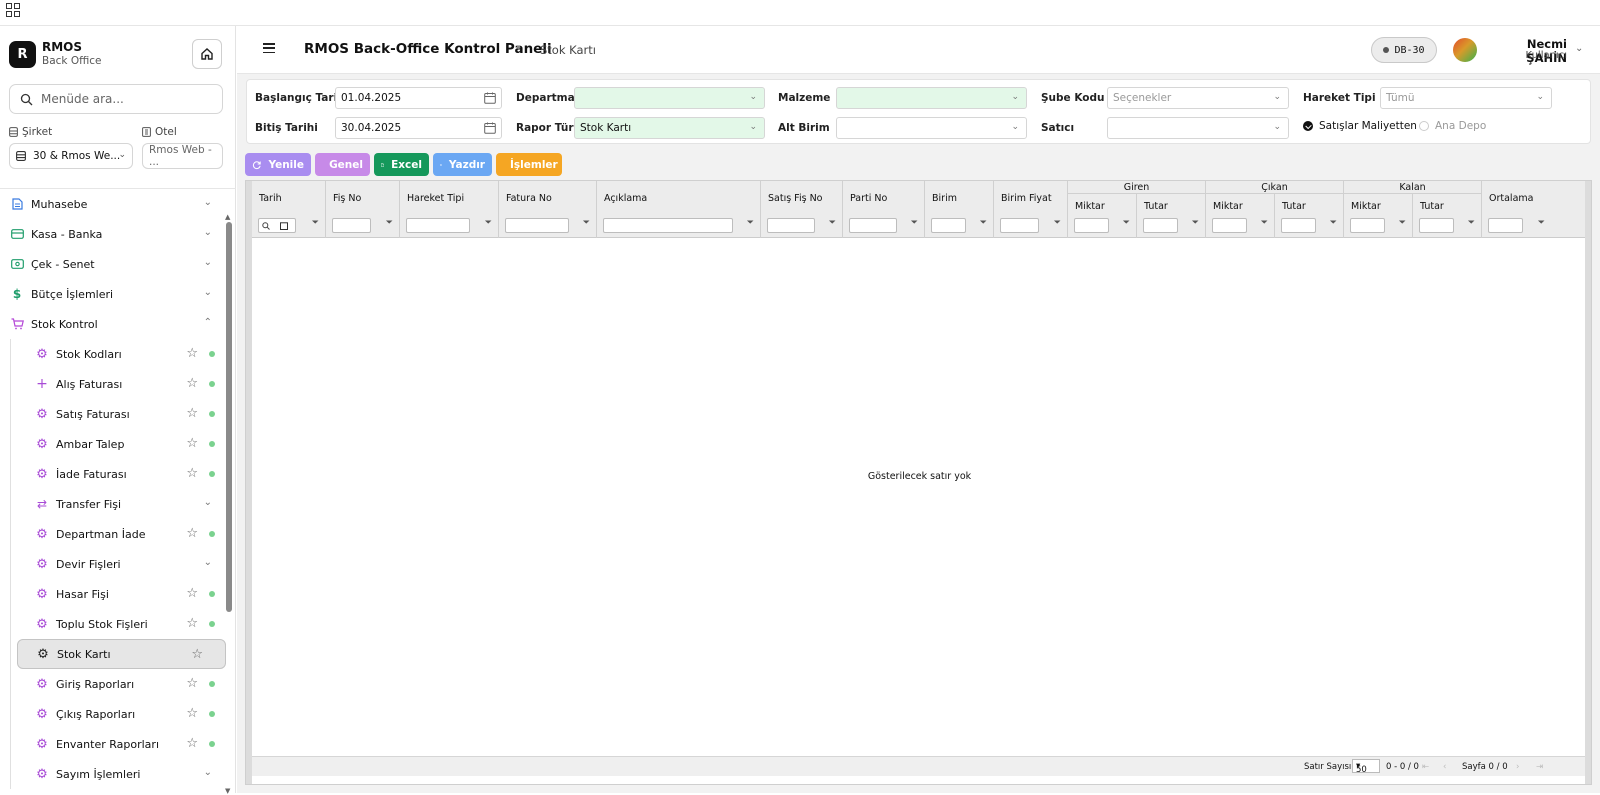 This screenshot has height=795, width=1600. Describe the element at coordinates (113, 234) in the screenshot. I see `sidebar-item-kasa-banka: Kasa - Banka ⌄` at that location.